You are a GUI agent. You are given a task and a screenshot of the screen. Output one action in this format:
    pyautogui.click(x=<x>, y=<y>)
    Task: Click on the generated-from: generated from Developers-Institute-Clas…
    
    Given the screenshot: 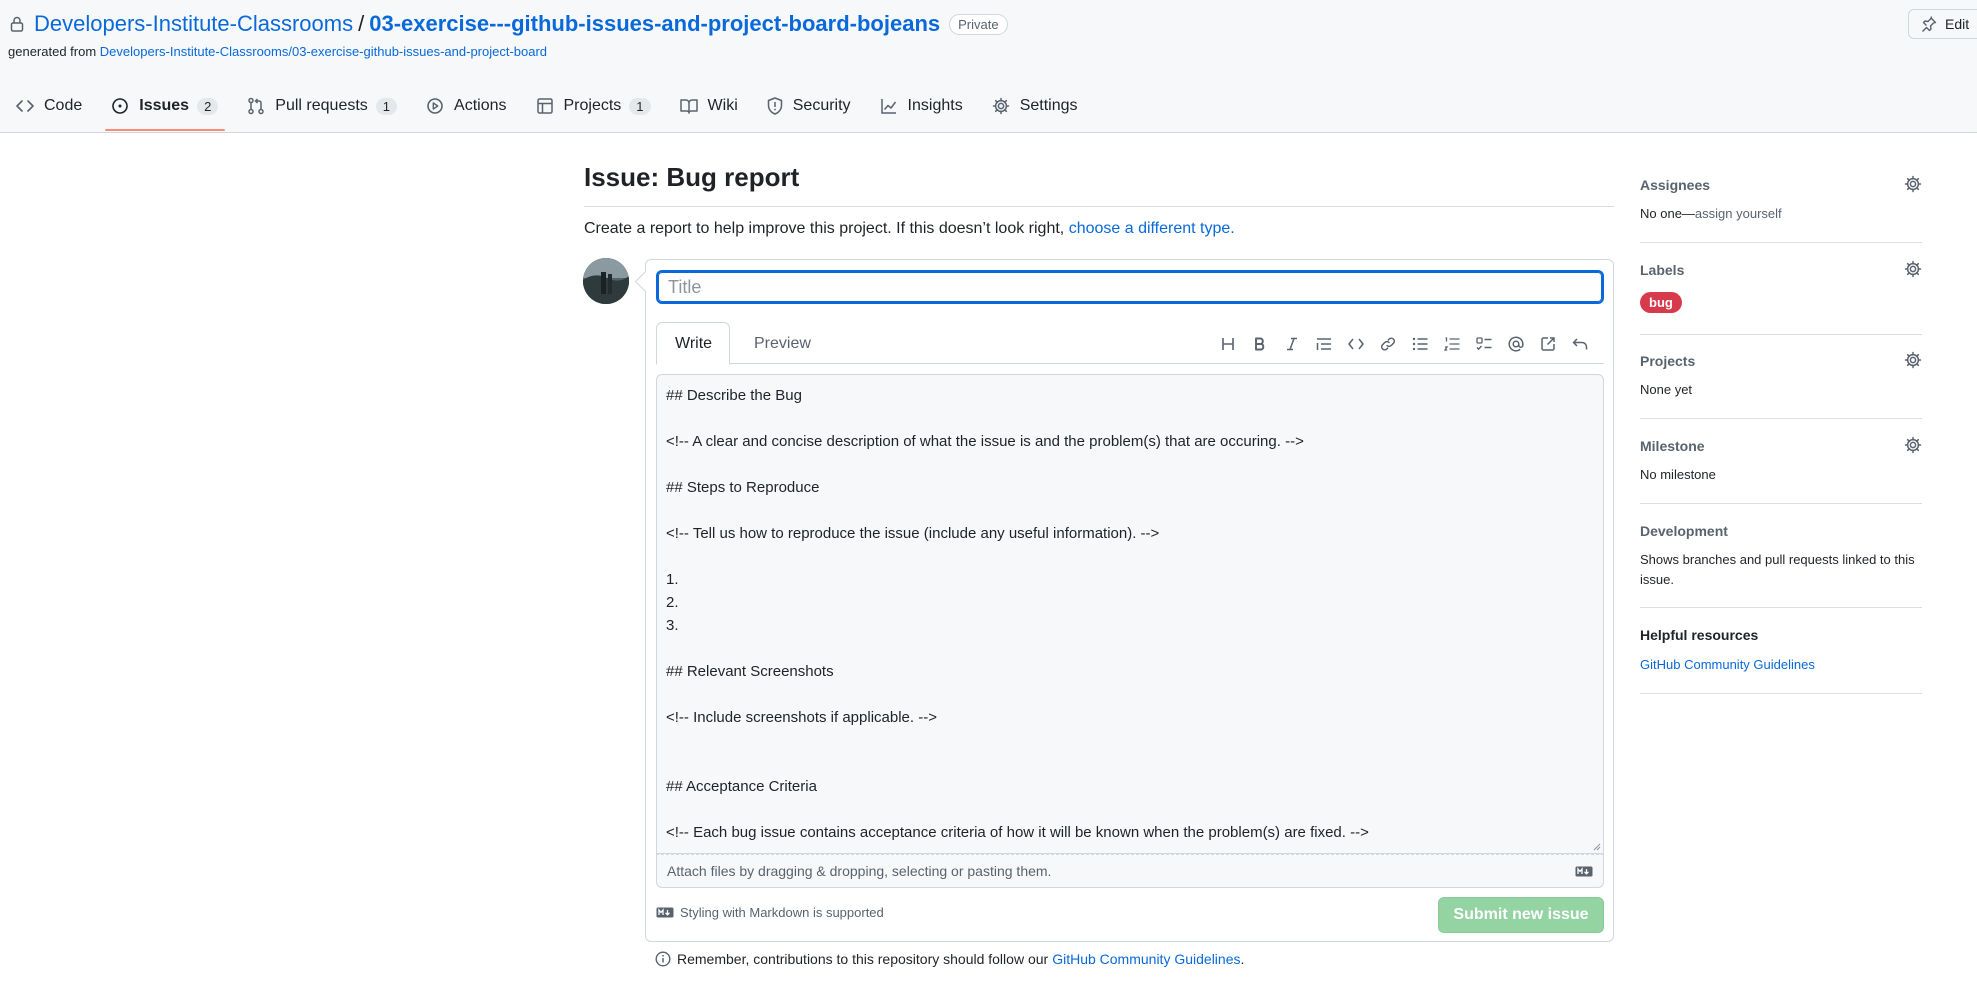 What is the action you would take?
    pyautogui.click(x=277, y=51)
    